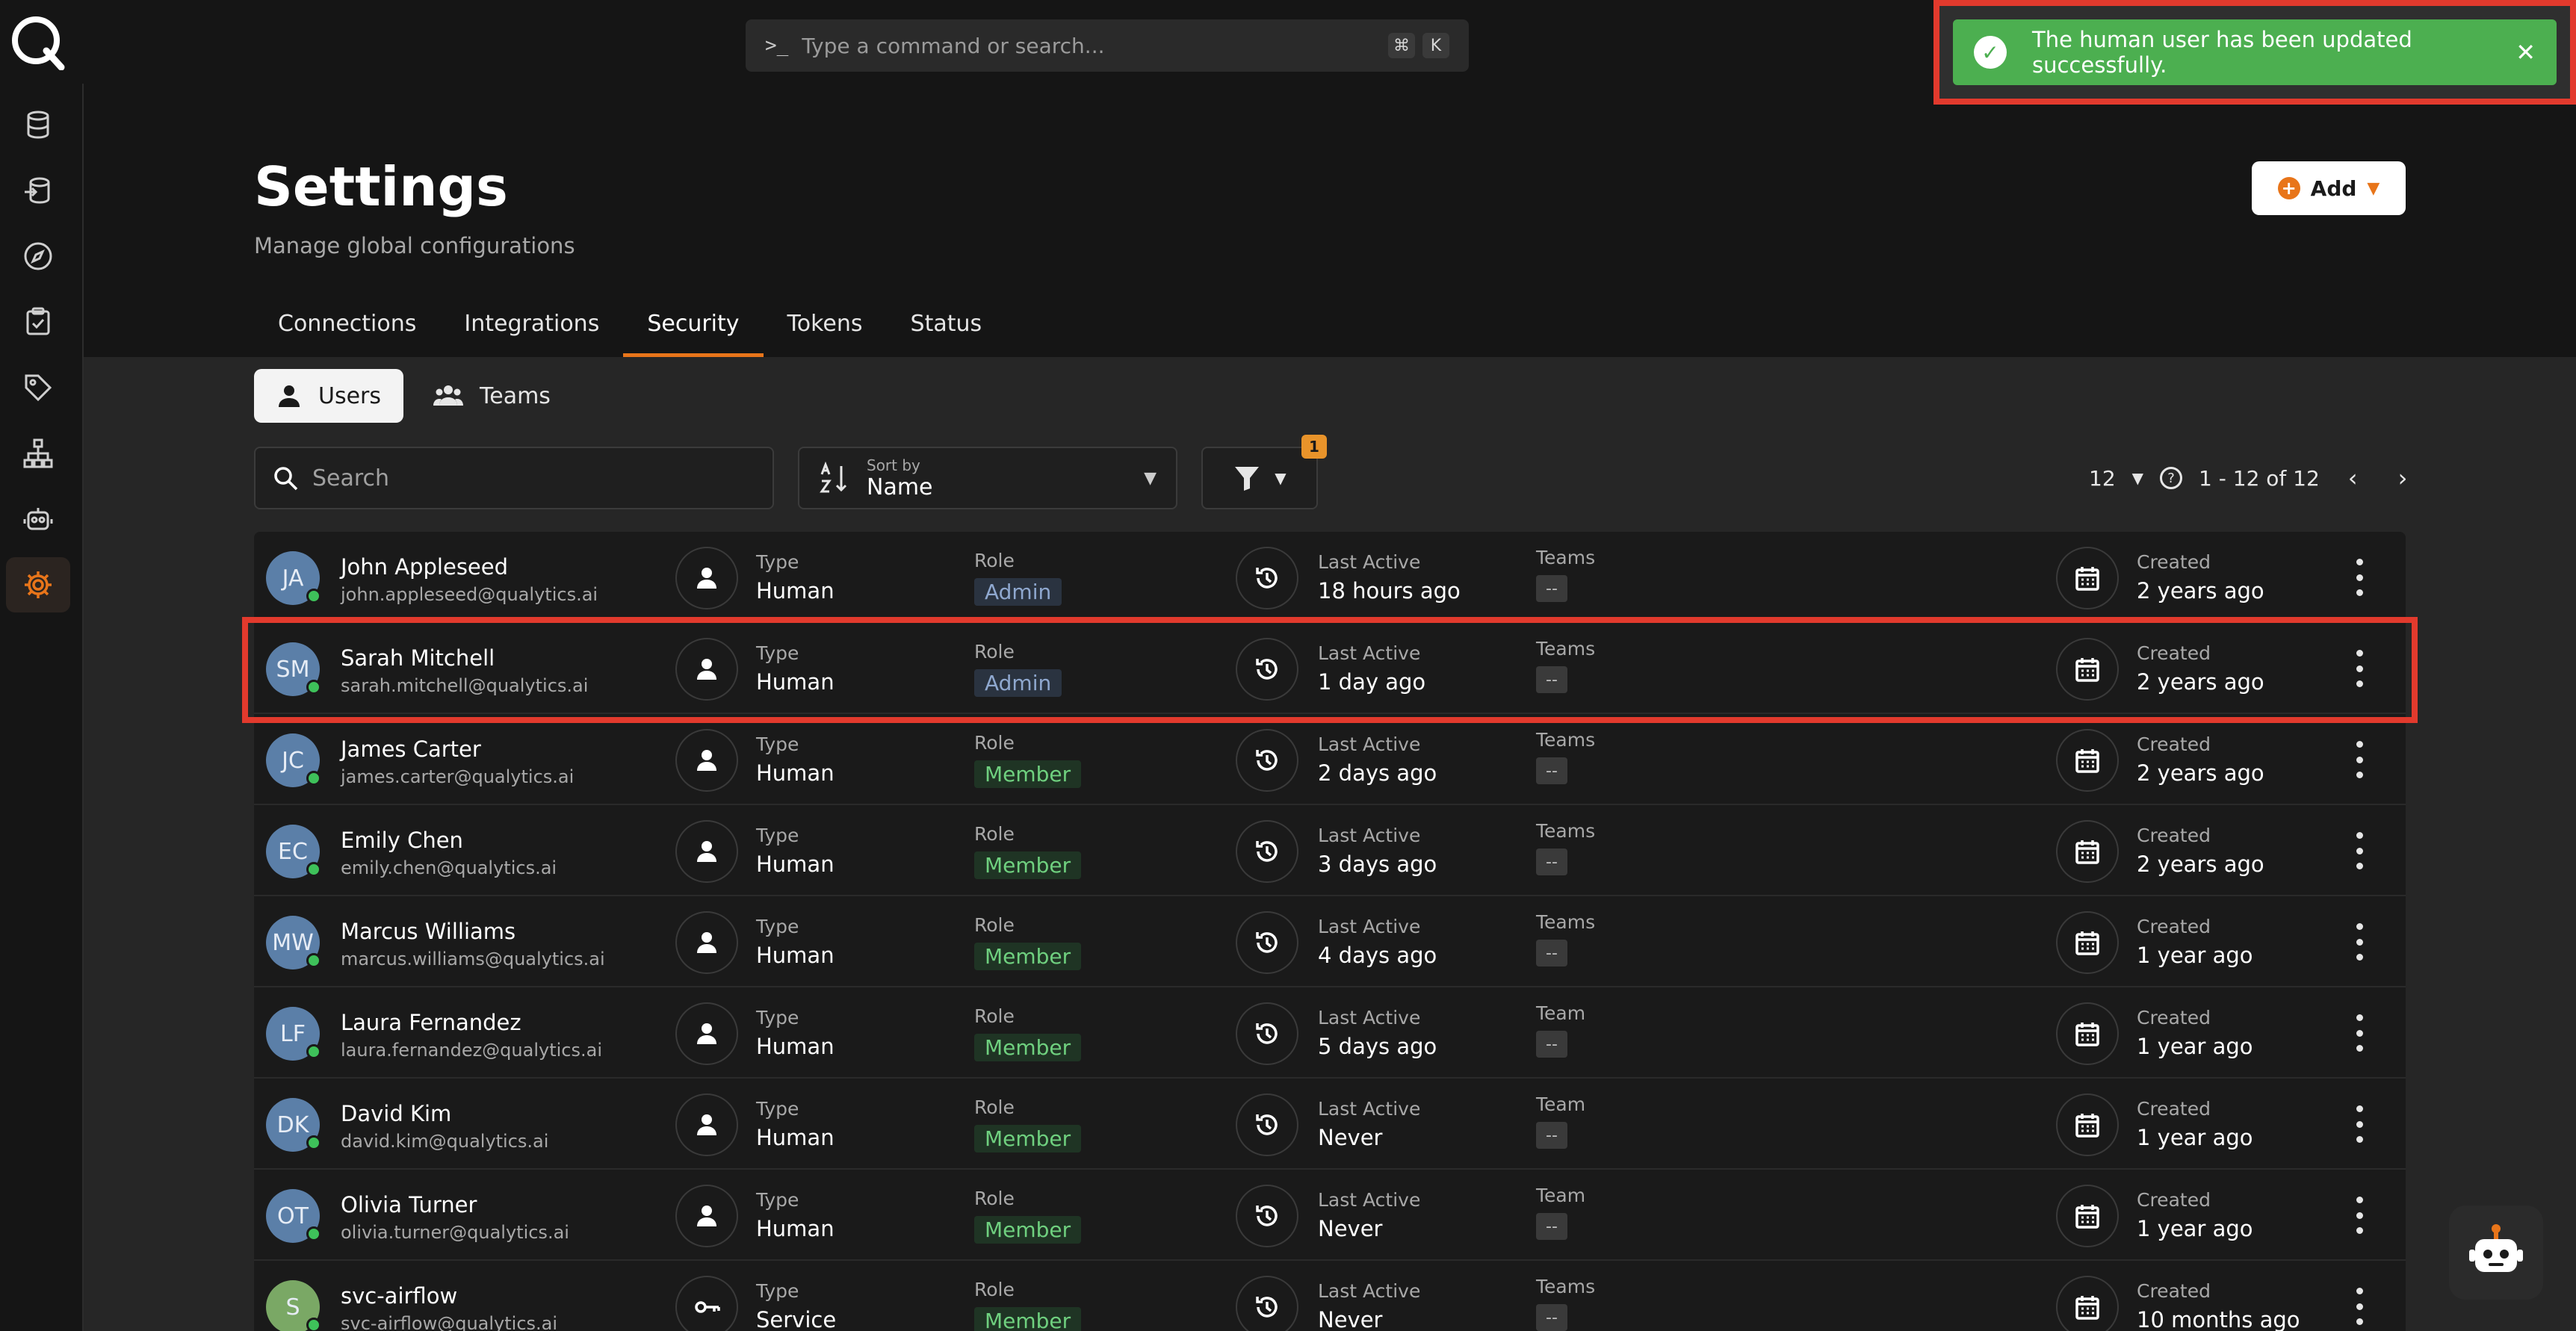 This screenshot has height=1331, width=2576. Describe the element at coordinates (414, 245) in the screenshot. I see `page-subtitle: Manage global configurations` at that location.